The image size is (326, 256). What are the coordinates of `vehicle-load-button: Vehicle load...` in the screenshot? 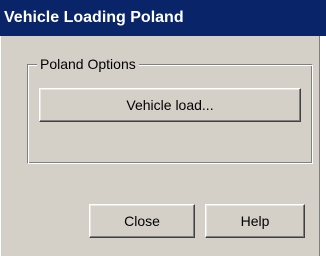 It's located at (170, 105).